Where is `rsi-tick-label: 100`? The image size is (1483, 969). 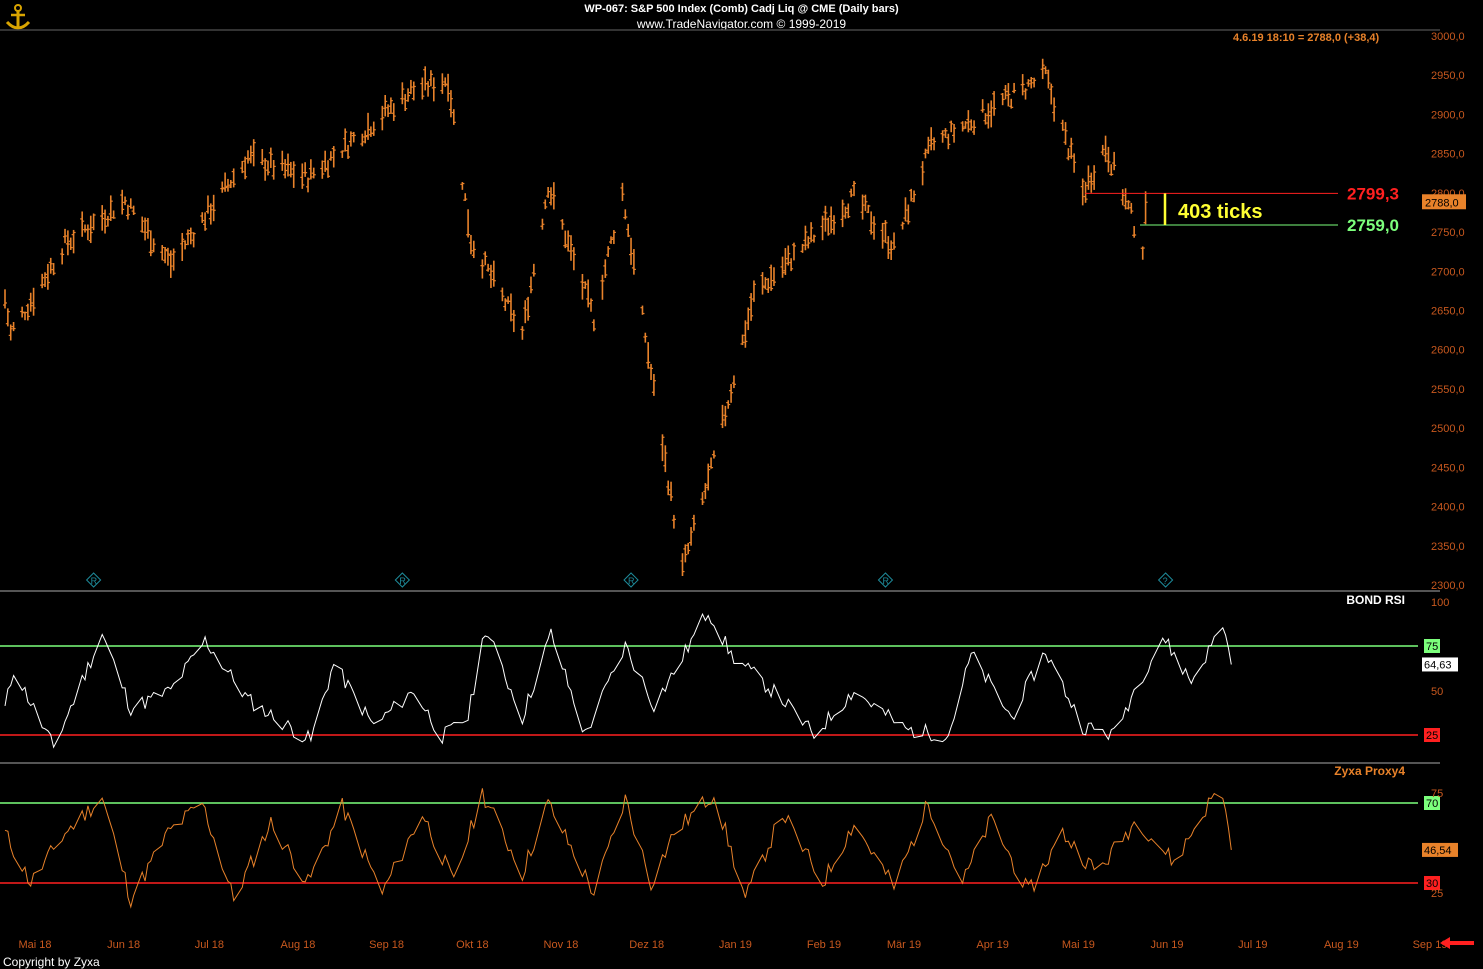 rsi-tick-label: 100 is located at coordinates (1440, 603).